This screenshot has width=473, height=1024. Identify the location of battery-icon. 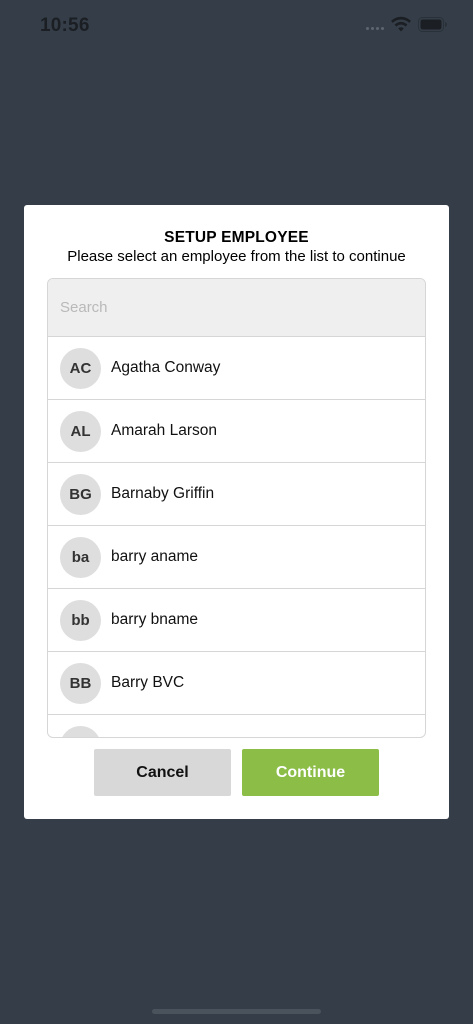
(432, 24).